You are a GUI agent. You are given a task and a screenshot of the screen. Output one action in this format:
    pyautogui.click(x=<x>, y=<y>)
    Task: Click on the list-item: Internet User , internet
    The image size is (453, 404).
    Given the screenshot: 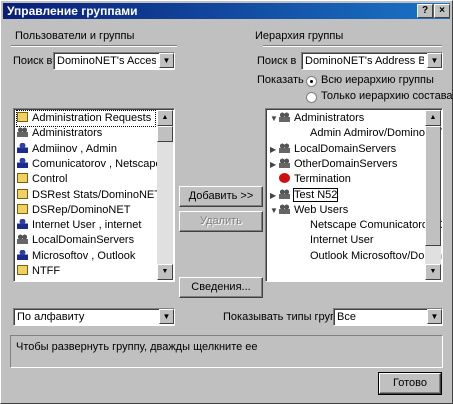 What is the action you would take?
    pyautogui.click(x=86, y=225)
    